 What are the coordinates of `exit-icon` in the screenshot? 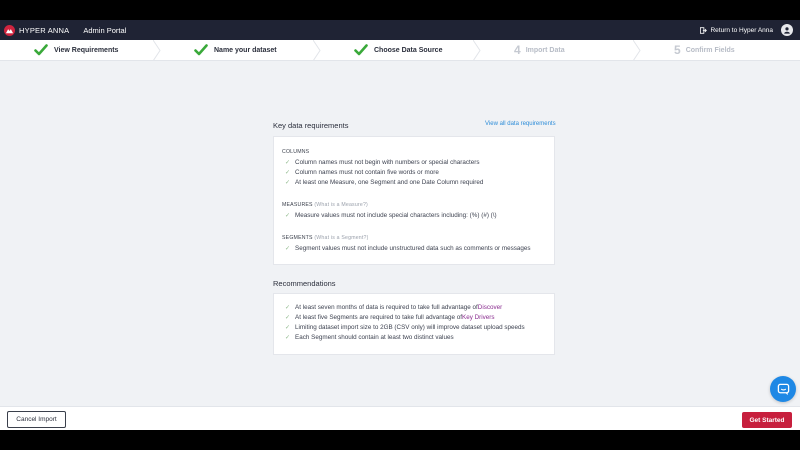 It's located at (704, 30).